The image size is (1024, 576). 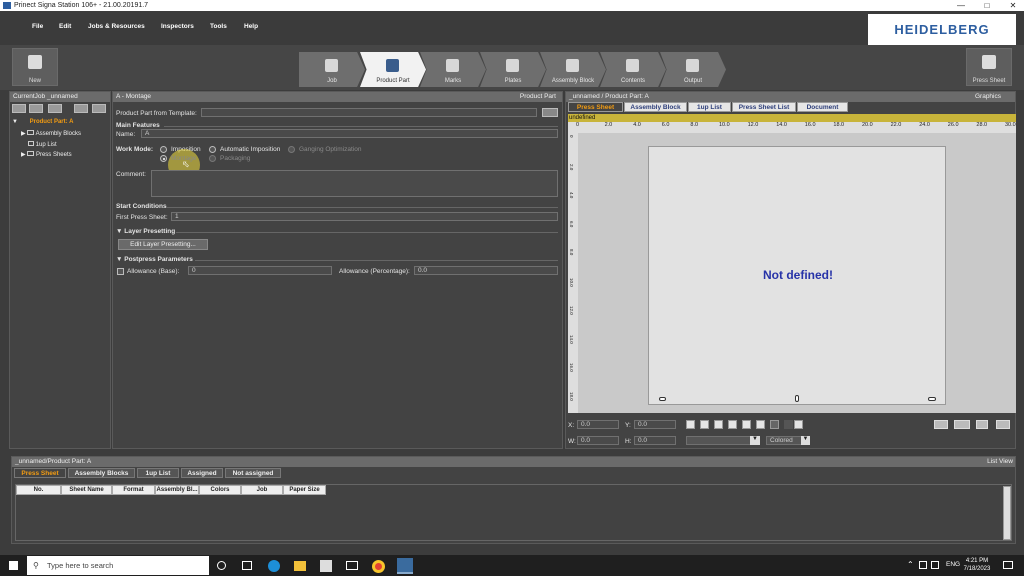 I want to click on new-button: New, so click(x=35, y=67).